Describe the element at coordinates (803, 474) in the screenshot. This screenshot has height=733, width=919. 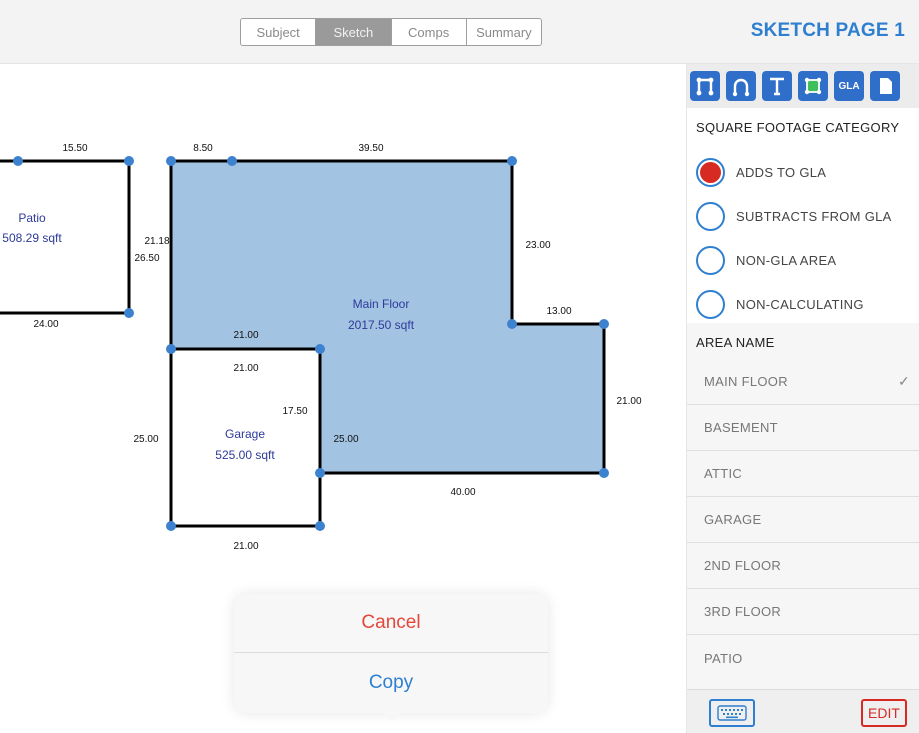
I see `area-item-attic: ATTIC` at that location.